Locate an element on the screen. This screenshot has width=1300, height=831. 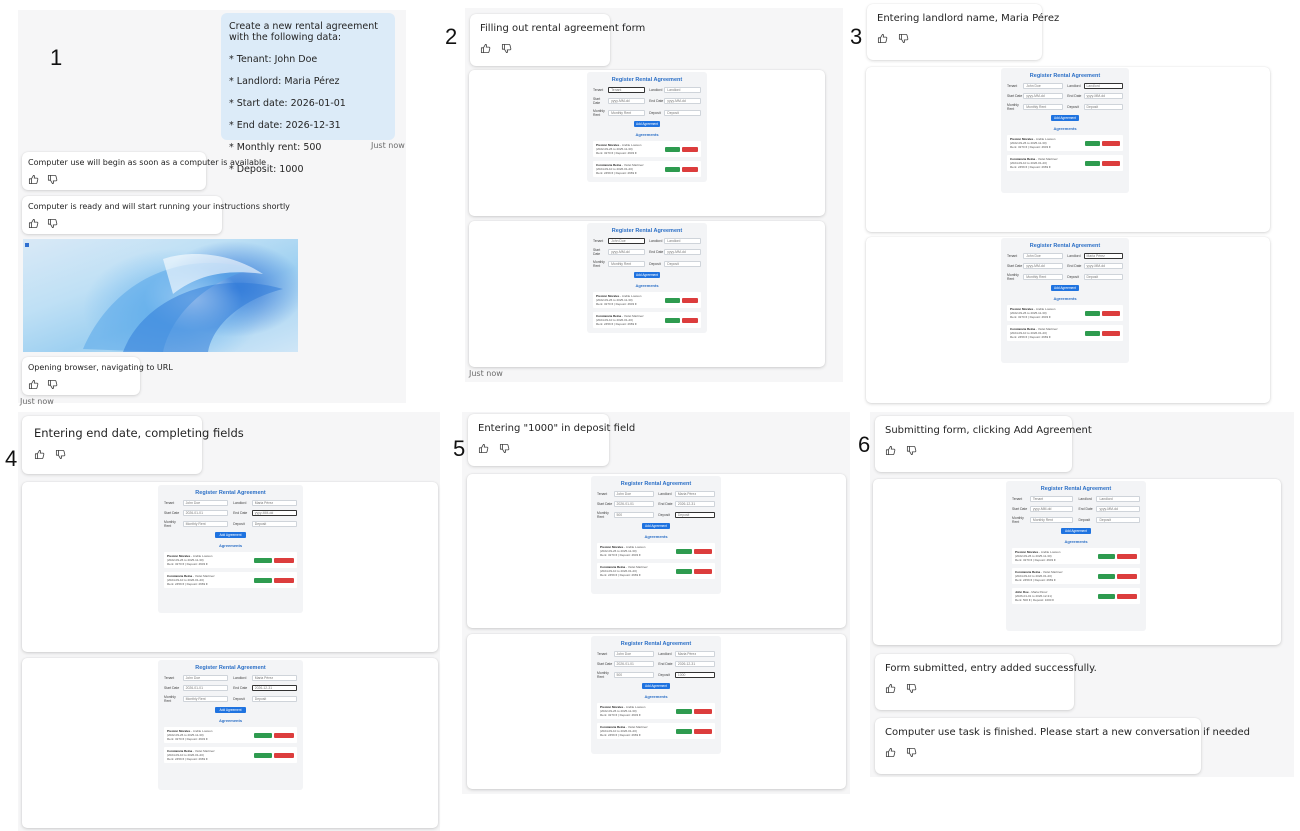
deposit-input: 1000 is located at coordinates (694, 675).